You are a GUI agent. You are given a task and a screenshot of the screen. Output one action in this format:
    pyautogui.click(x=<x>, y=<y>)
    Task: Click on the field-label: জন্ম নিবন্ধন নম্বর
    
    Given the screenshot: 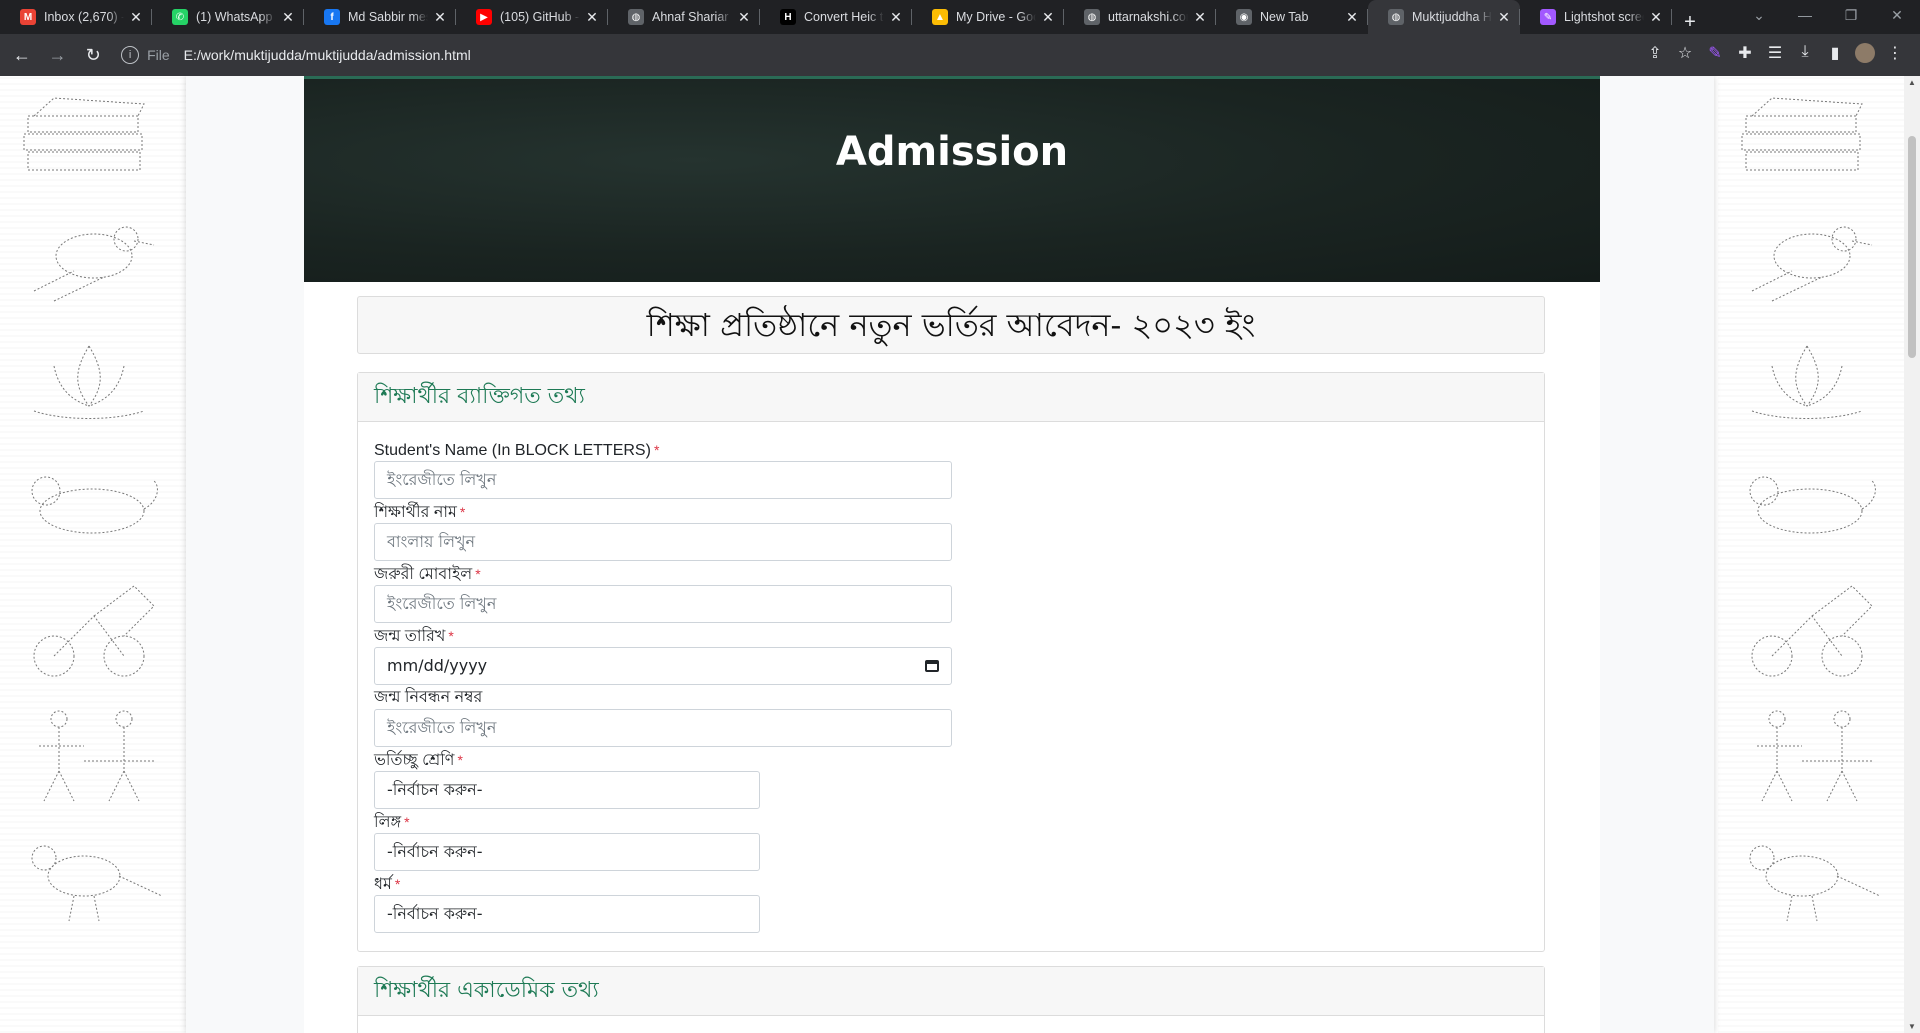 What is the action you would take?
    pyautogui.click(x=959, y=698)
    